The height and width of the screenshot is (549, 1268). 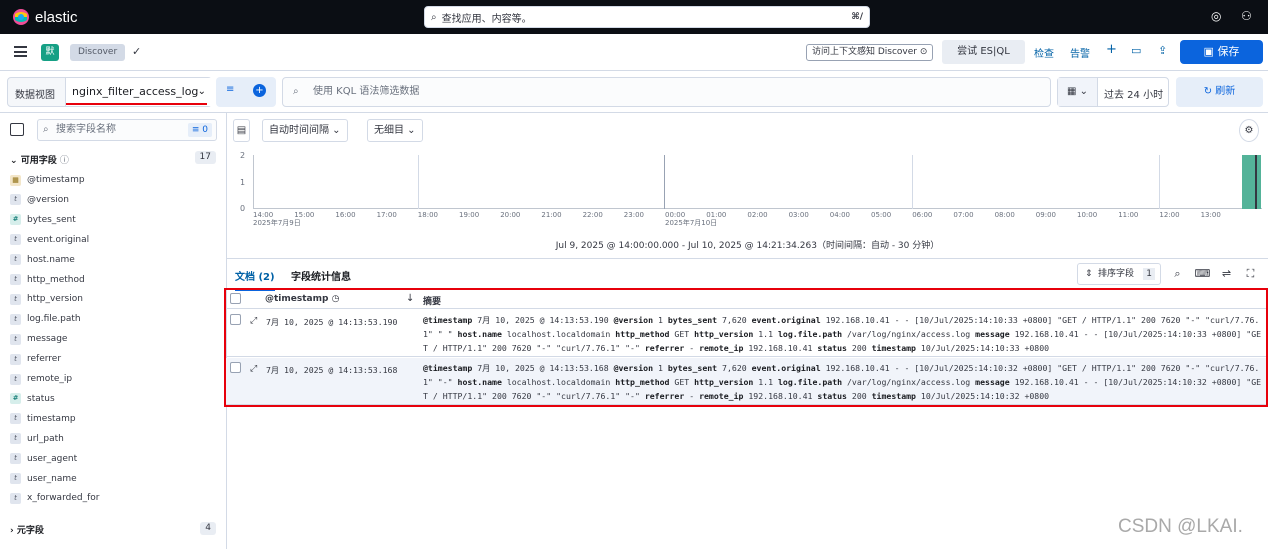 What do you see at coordinates (1136, 50) in the screenshot?
I see `open-folder-icon: ▭` at bounding box center [1136, 50].